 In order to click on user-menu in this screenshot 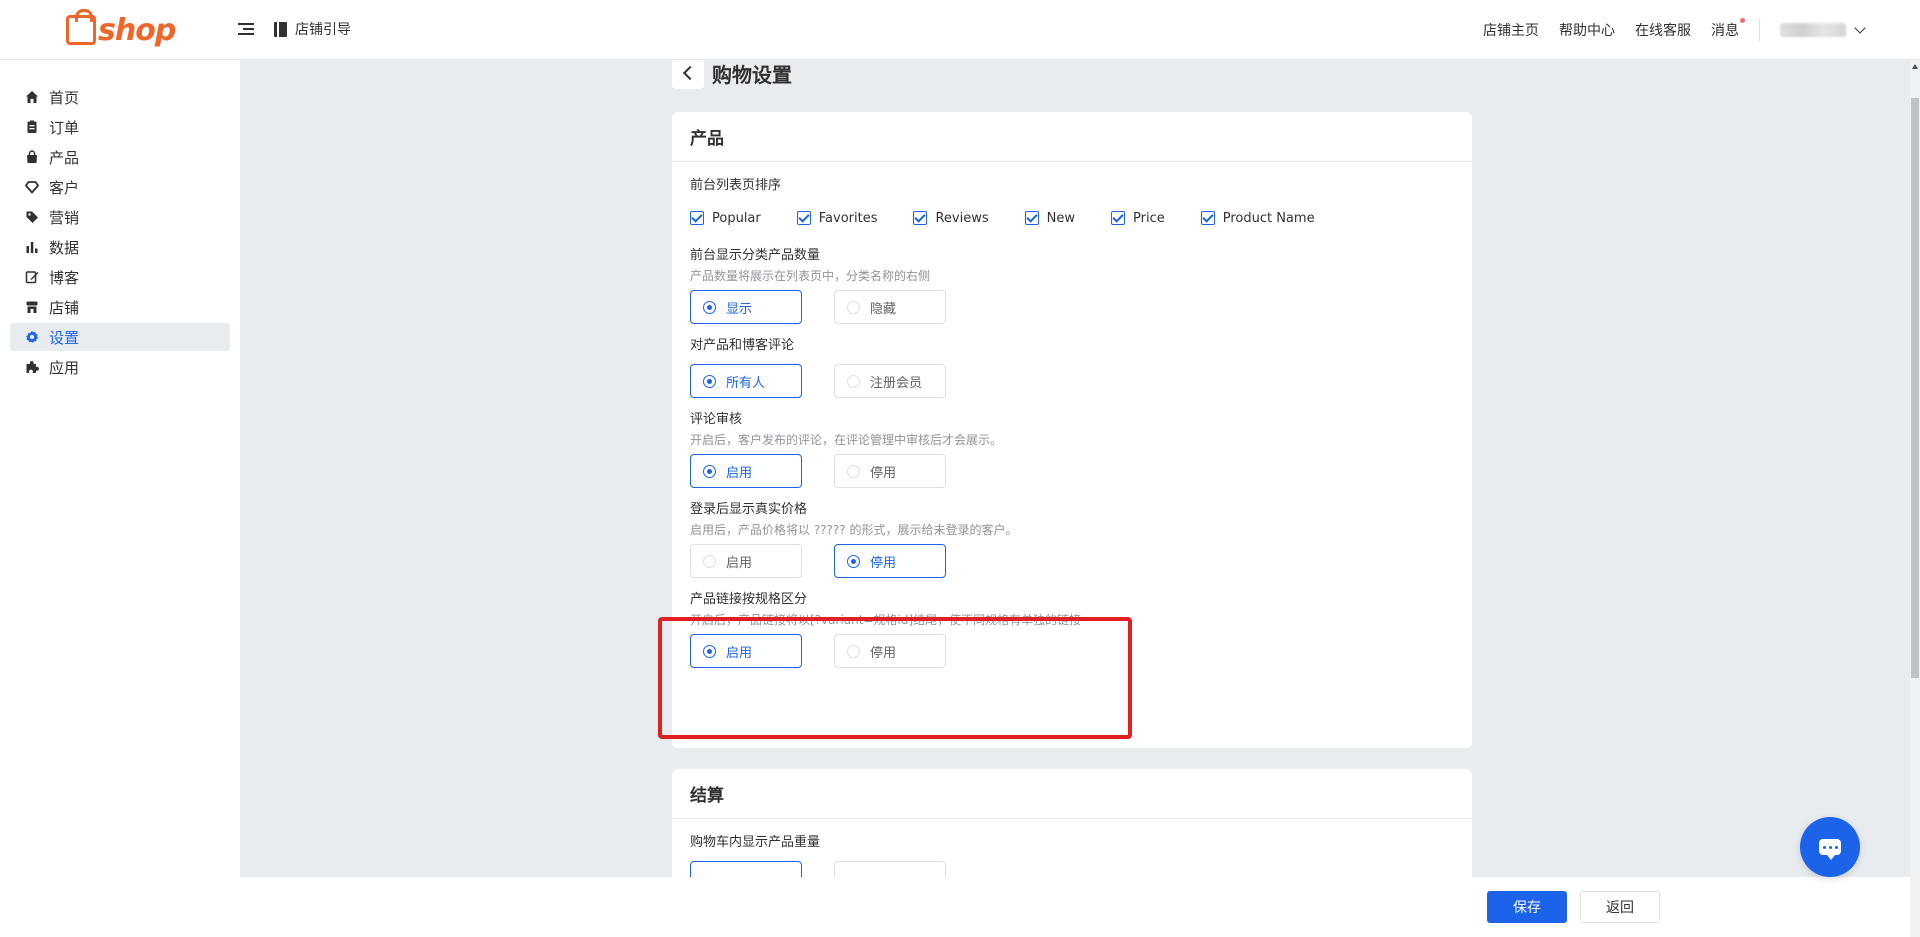, I will do `click(1823, 29)`.